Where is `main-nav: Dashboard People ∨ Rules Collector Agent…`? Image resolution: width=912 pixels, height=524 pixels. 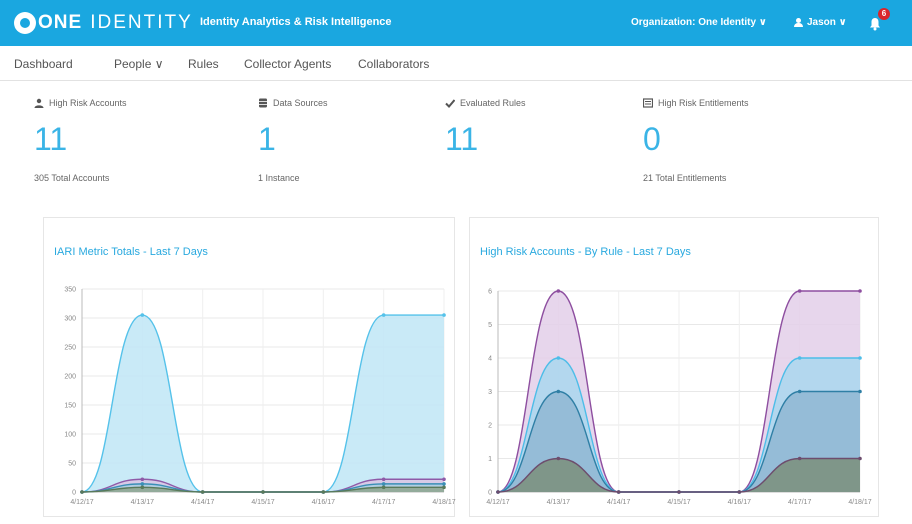 main-nav: Dashboard People ∨ Rules Collector Agent… is located at coordinates (456, 63).